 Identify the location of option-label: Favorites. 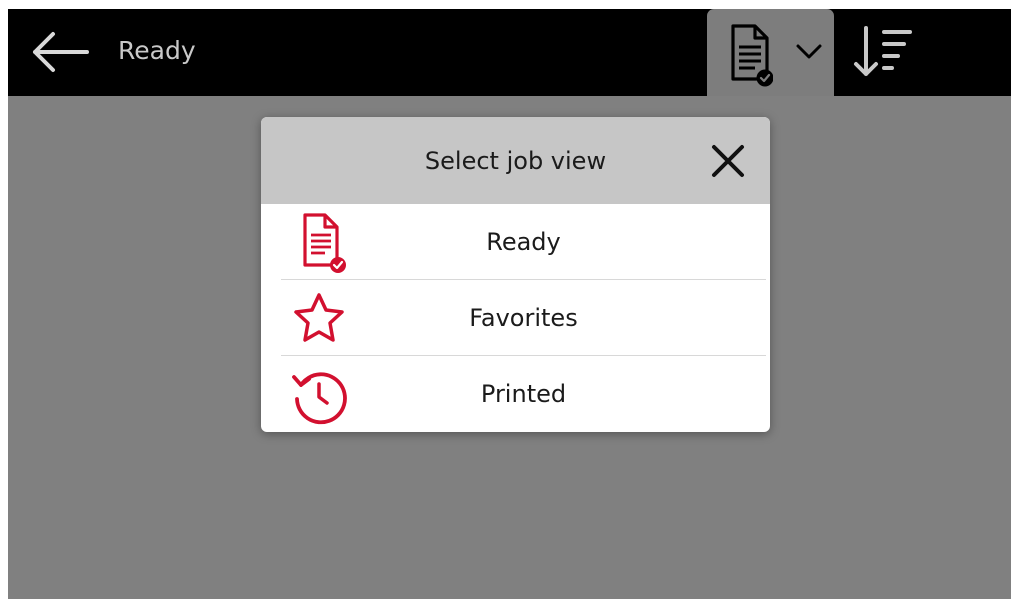
(523, 318).